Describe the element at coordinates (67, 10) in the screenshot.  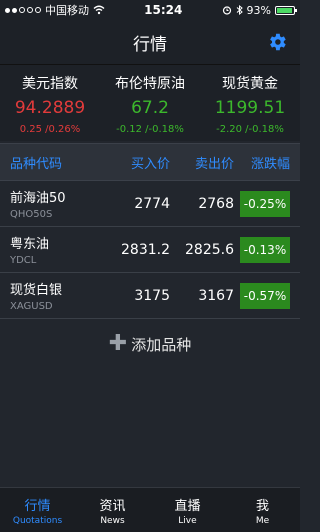
I see `carrier-label: 中国移动` at that location.